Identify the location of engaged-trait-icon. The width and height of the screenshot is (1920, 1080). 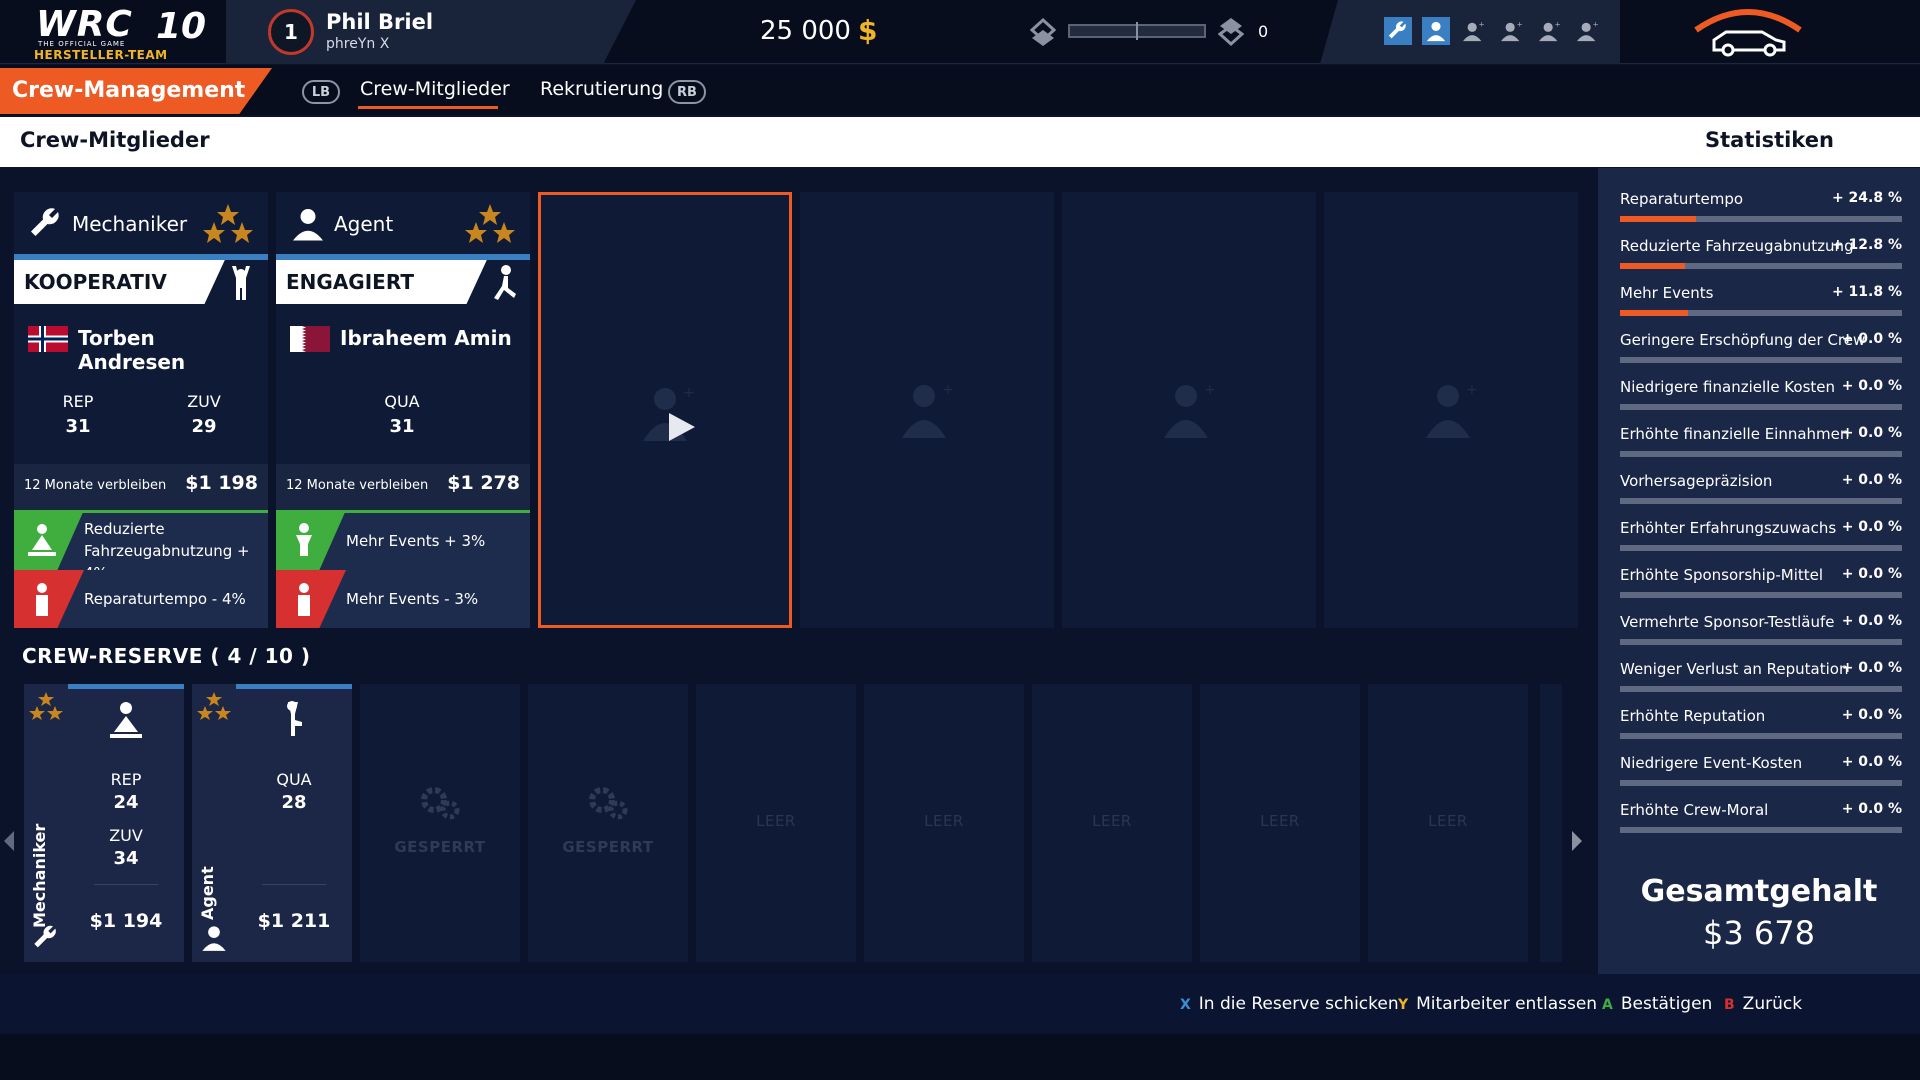
(505, 282).